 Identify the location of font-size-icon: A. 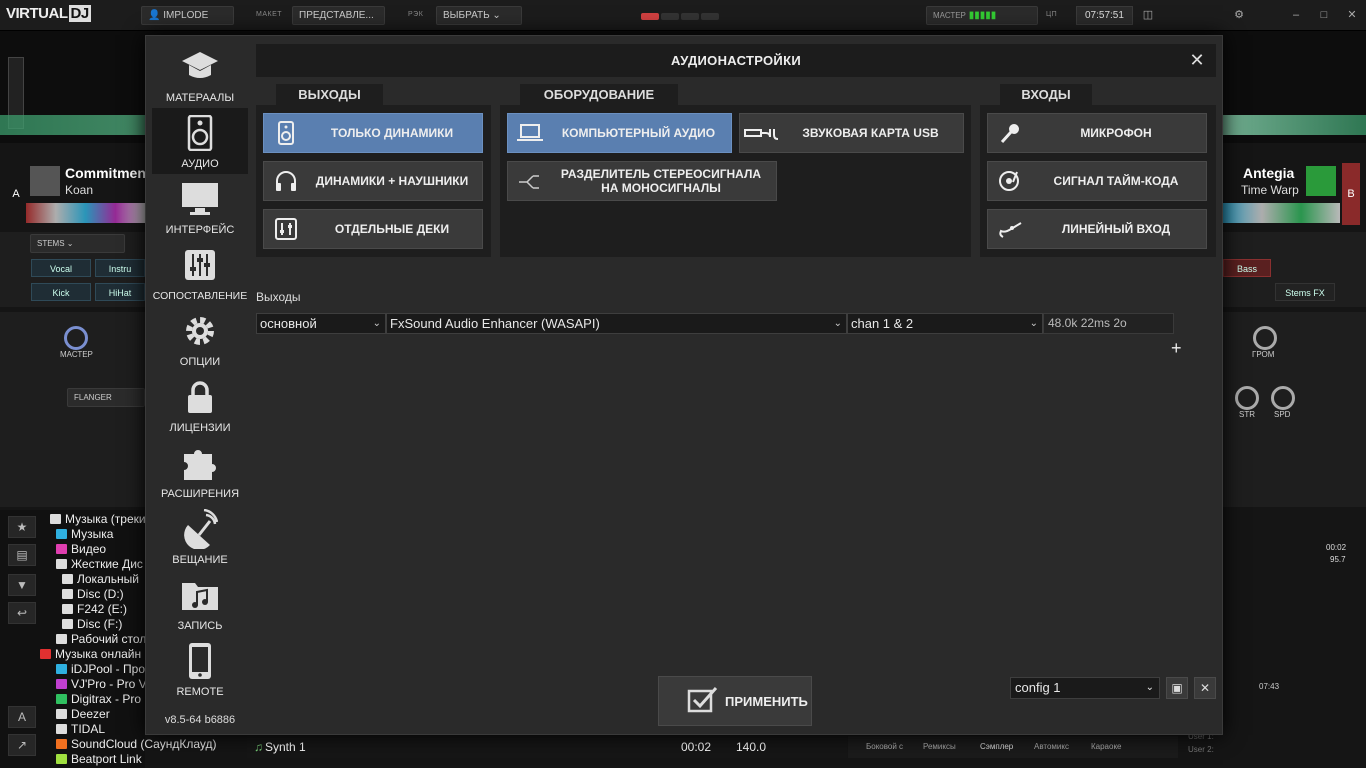
(22, 717).